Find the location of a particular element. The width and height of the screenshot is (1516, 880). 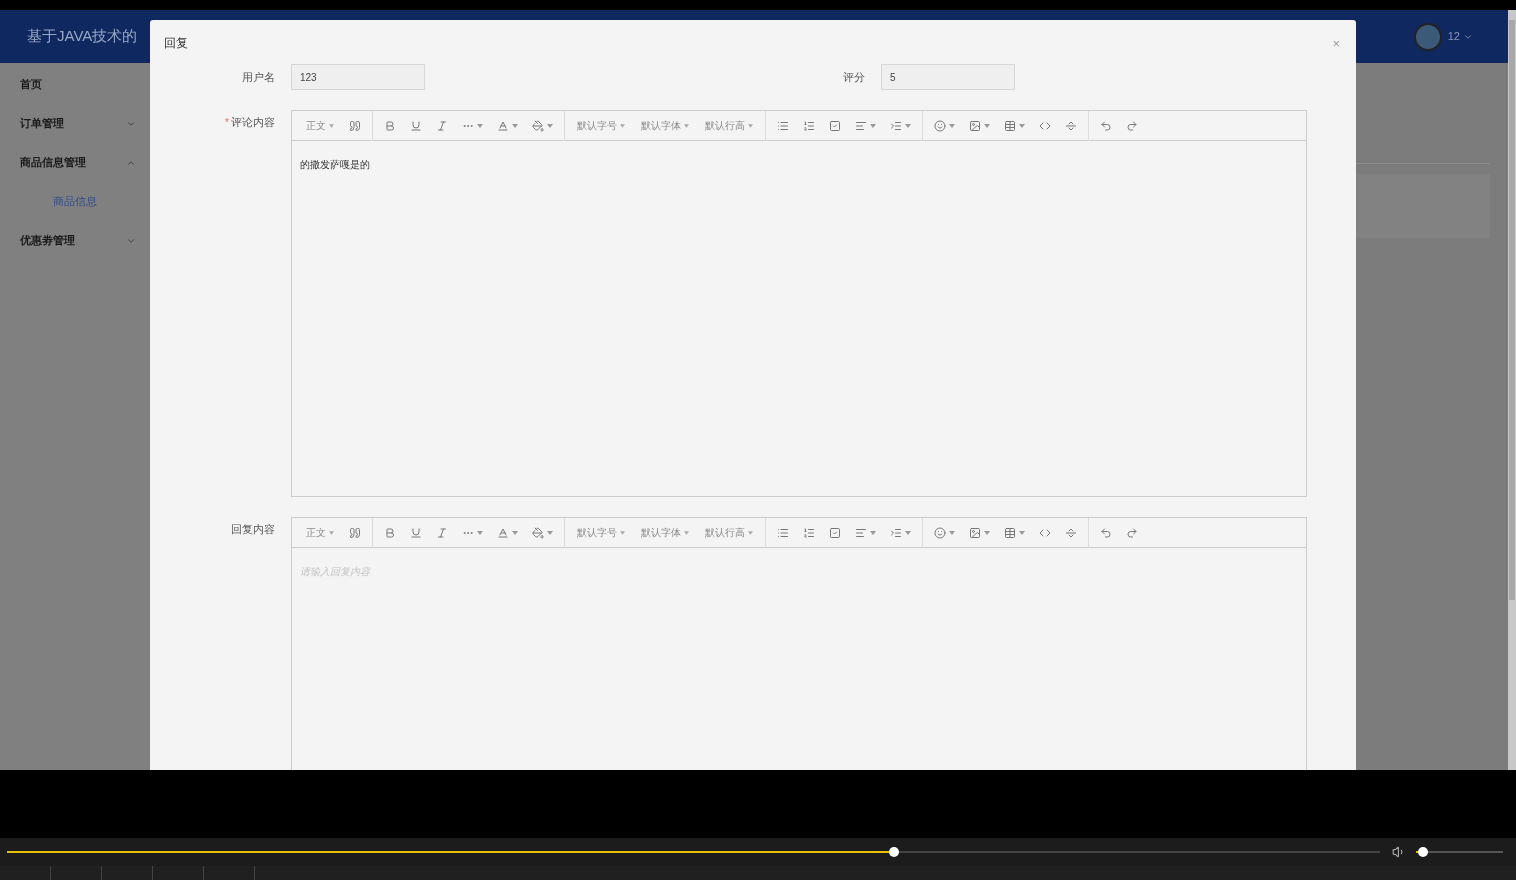

field-label: 评分 is located at coordinates (854, 77).